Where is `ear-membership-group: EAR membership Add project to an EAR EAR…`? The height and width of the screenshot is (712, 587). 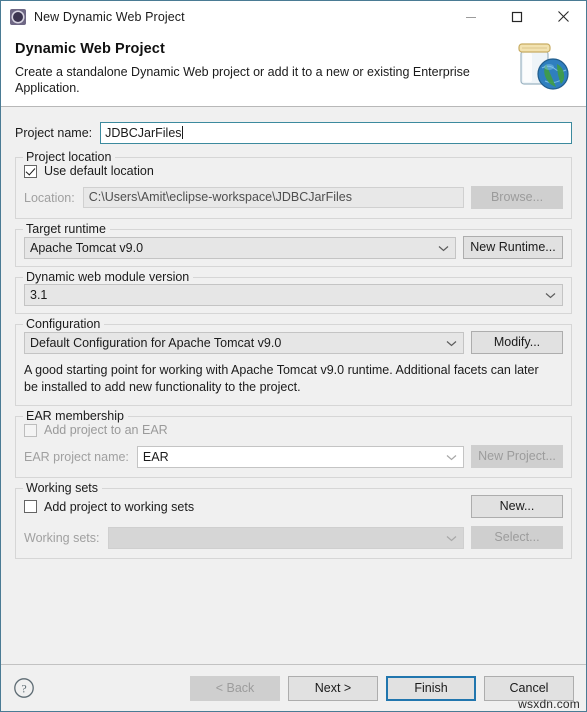
ear-membership-group: EAR membership Add project to an EAR EAR… is located at coordinates (293, 443).